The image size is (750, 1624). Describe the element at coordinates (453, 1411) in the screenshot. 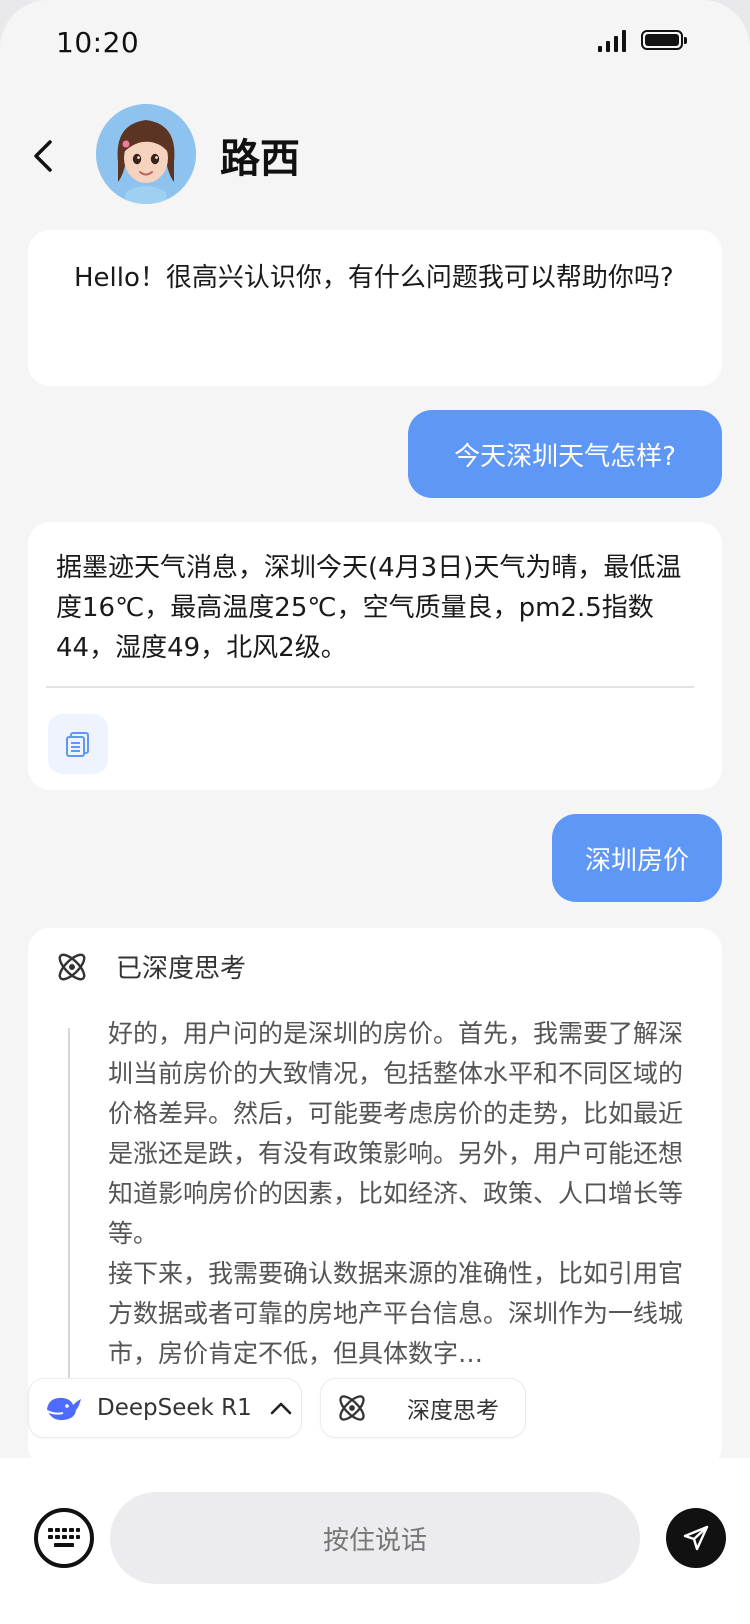

I see `deep-think-label: 深度思考` at that location.